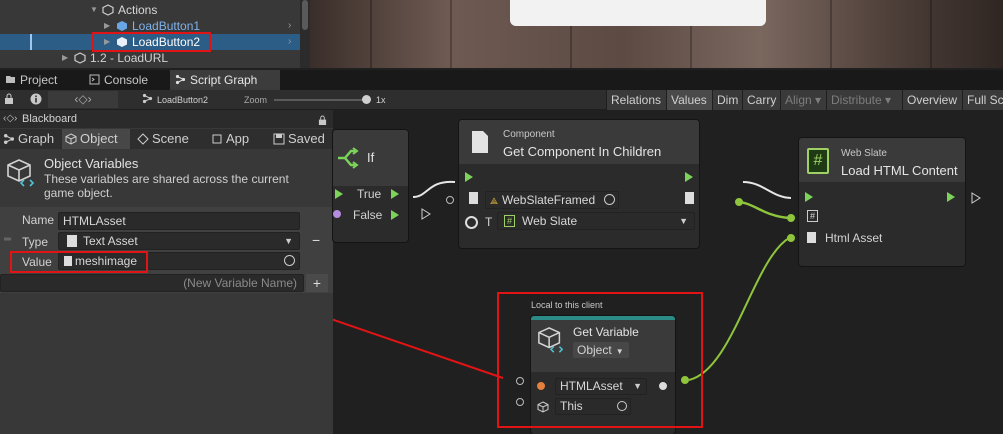  I want to click on selection-indicator, so click(31, 42).